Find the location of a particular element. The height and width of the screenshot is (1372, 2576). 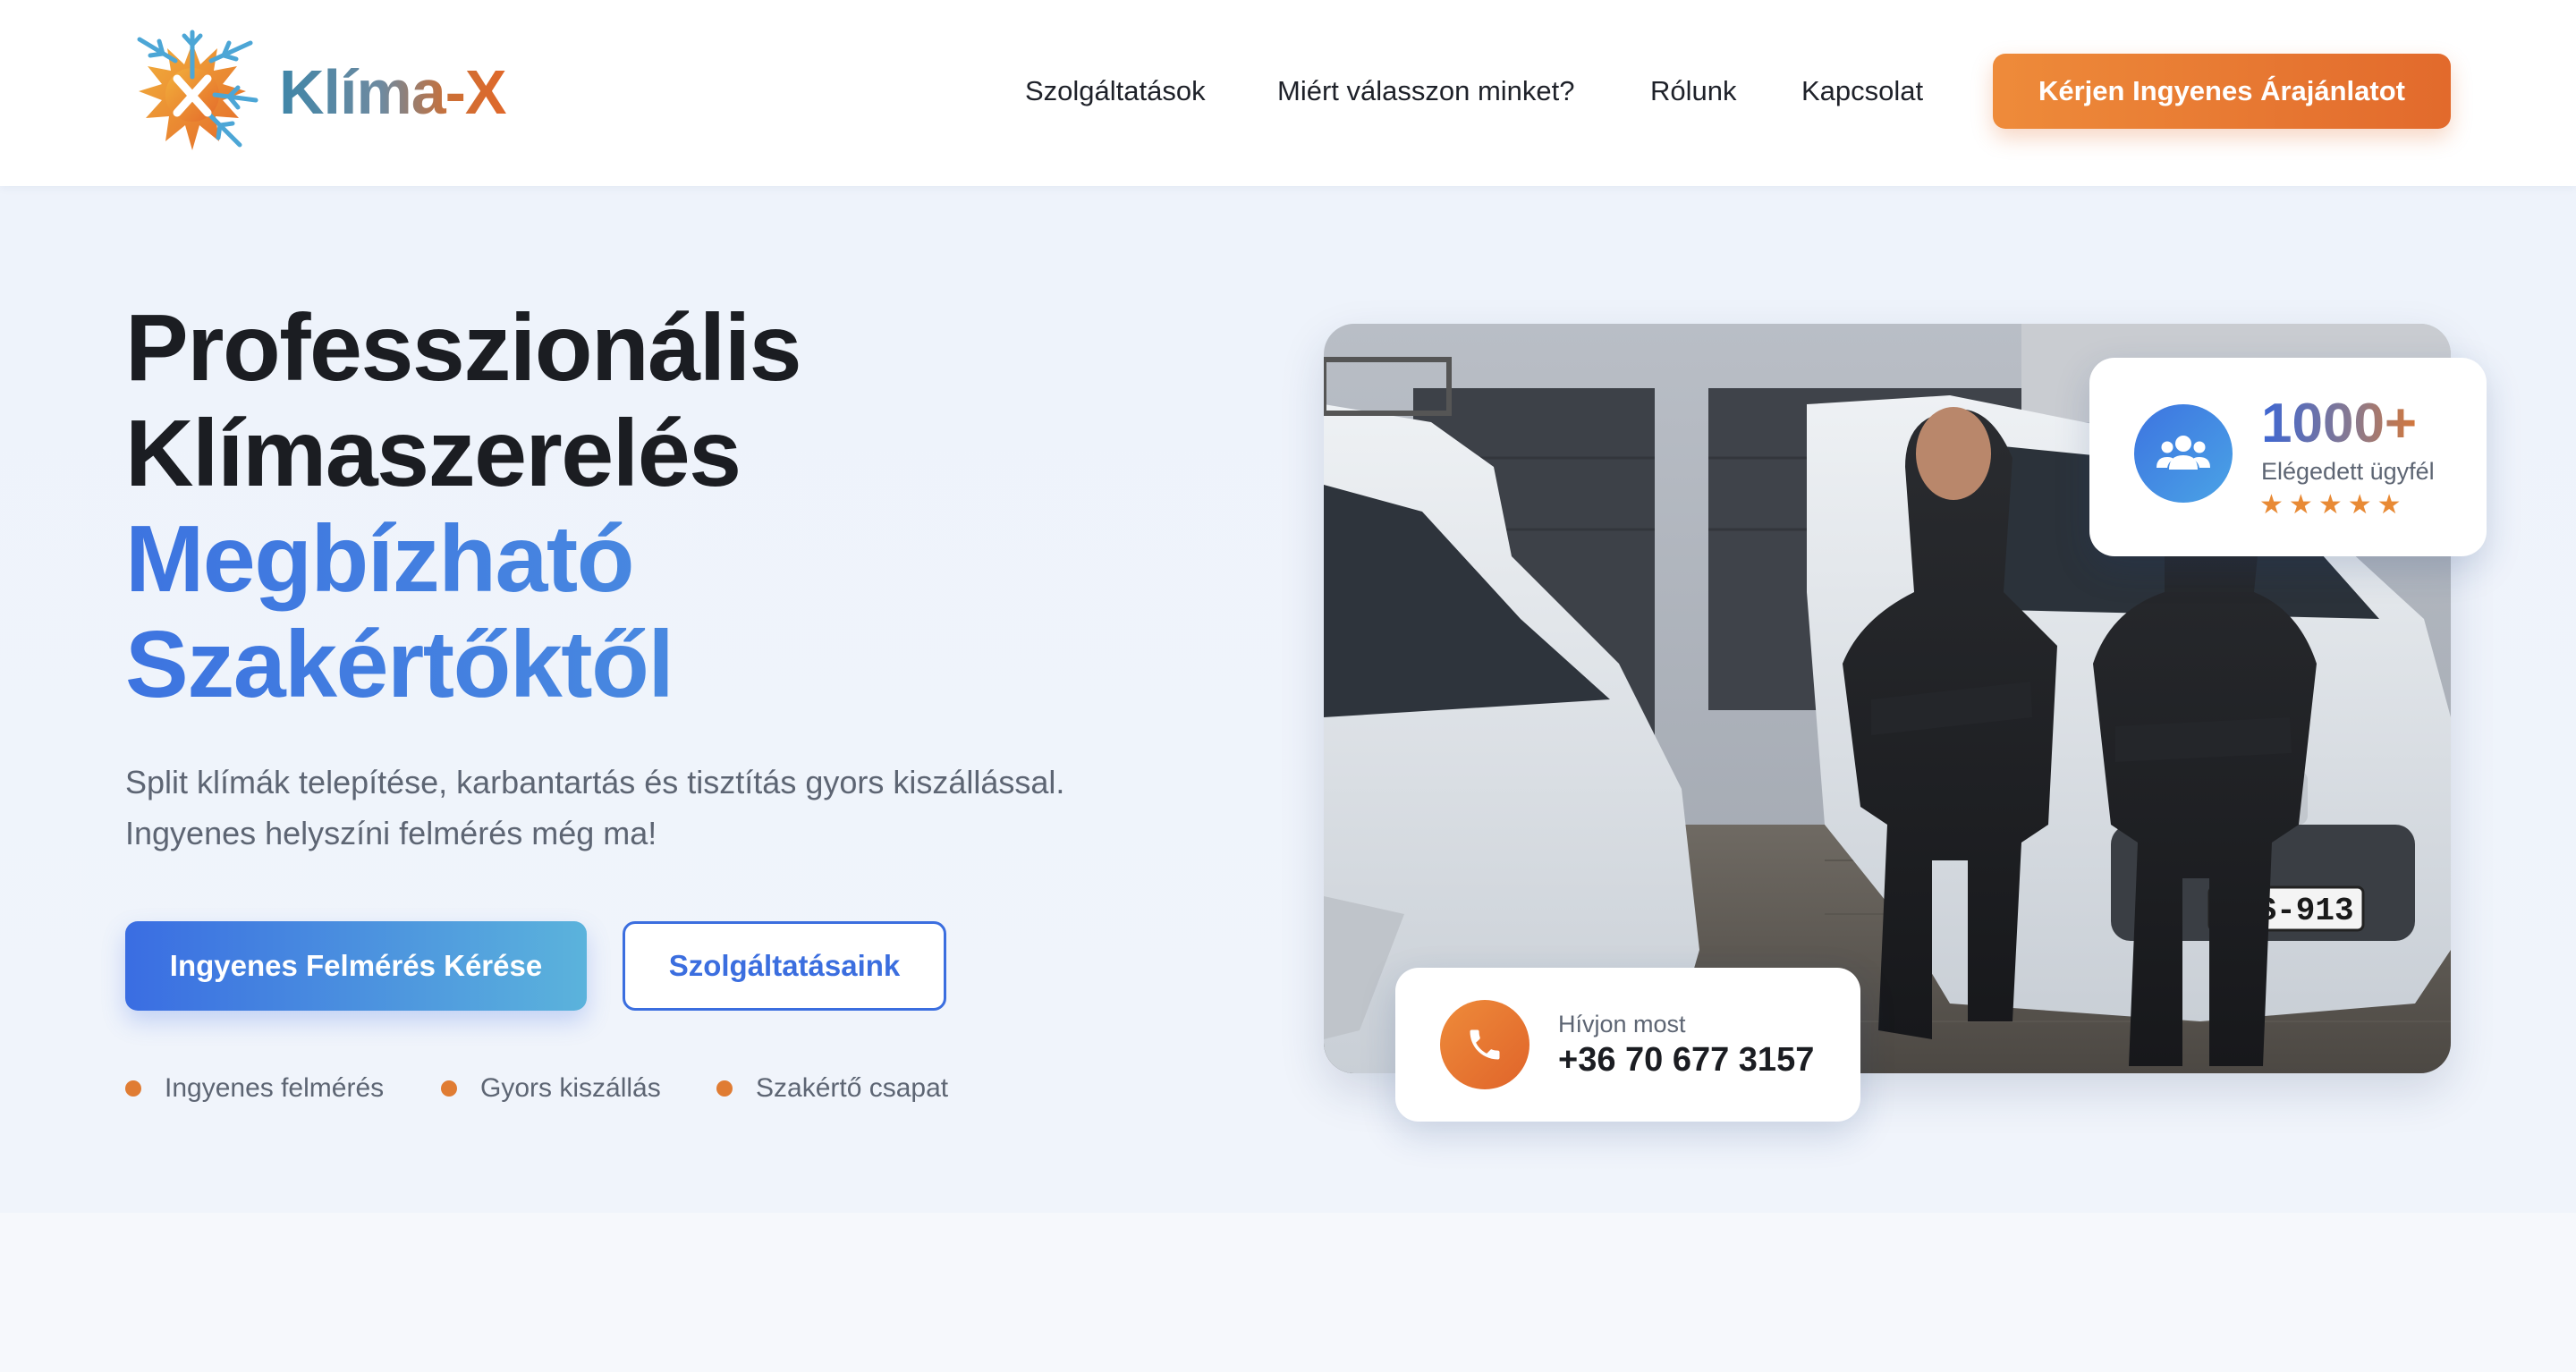

call-now-card: Hívjon most +36 70 677 3157 is located at coordinates (1627, 1045).